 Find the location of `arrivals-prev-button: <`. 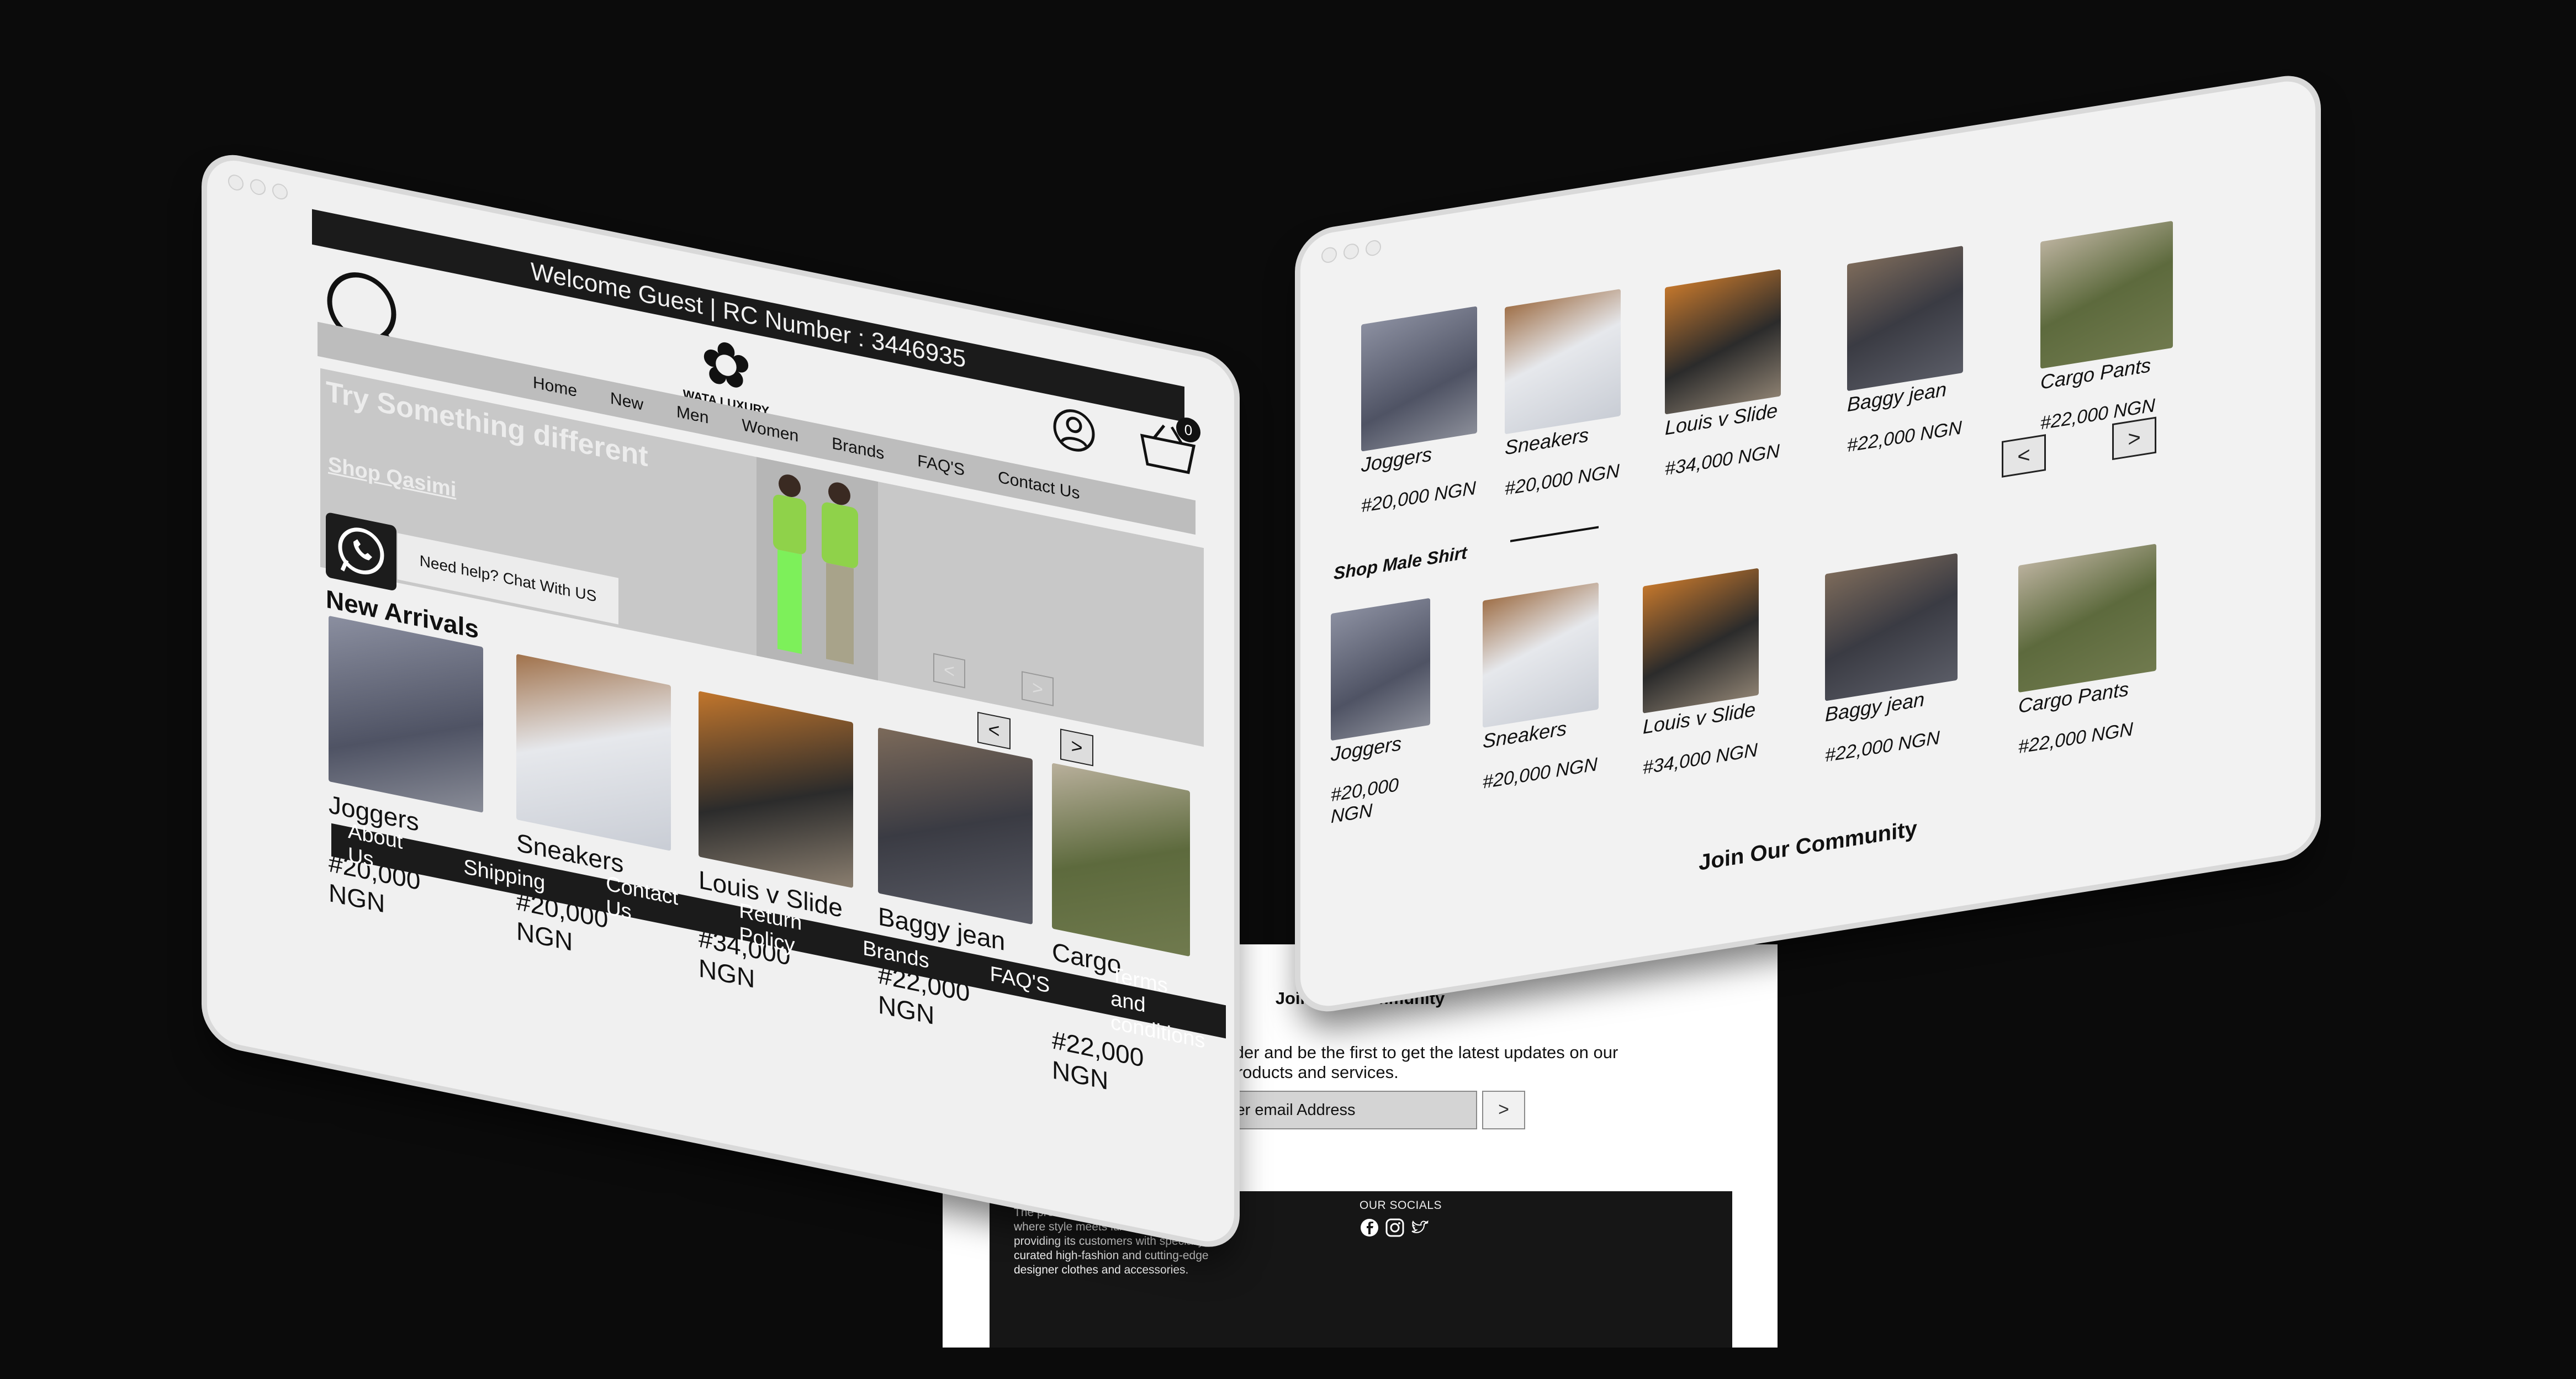

arrivals-prev-button: < is located at coordinates (994, 730).